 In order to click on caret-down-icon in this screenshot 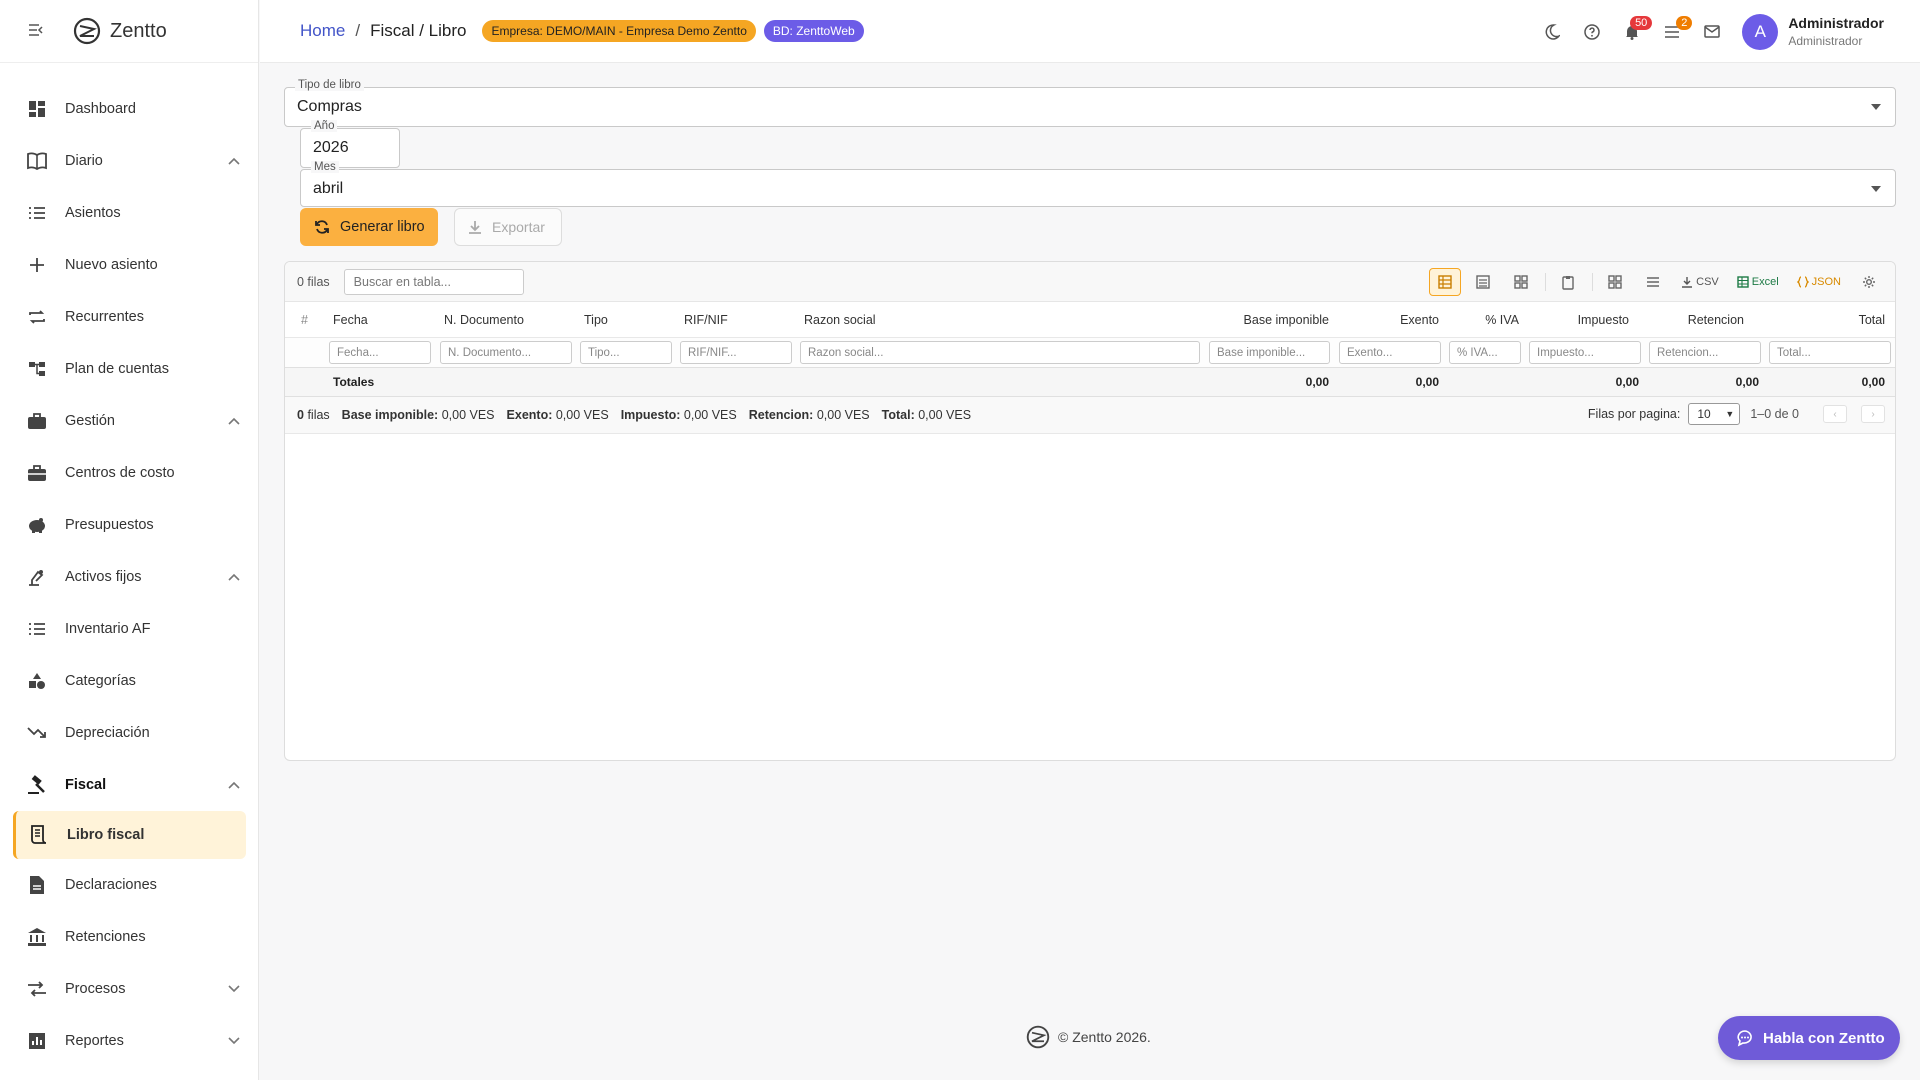, I will do `click(1876, 107)`.